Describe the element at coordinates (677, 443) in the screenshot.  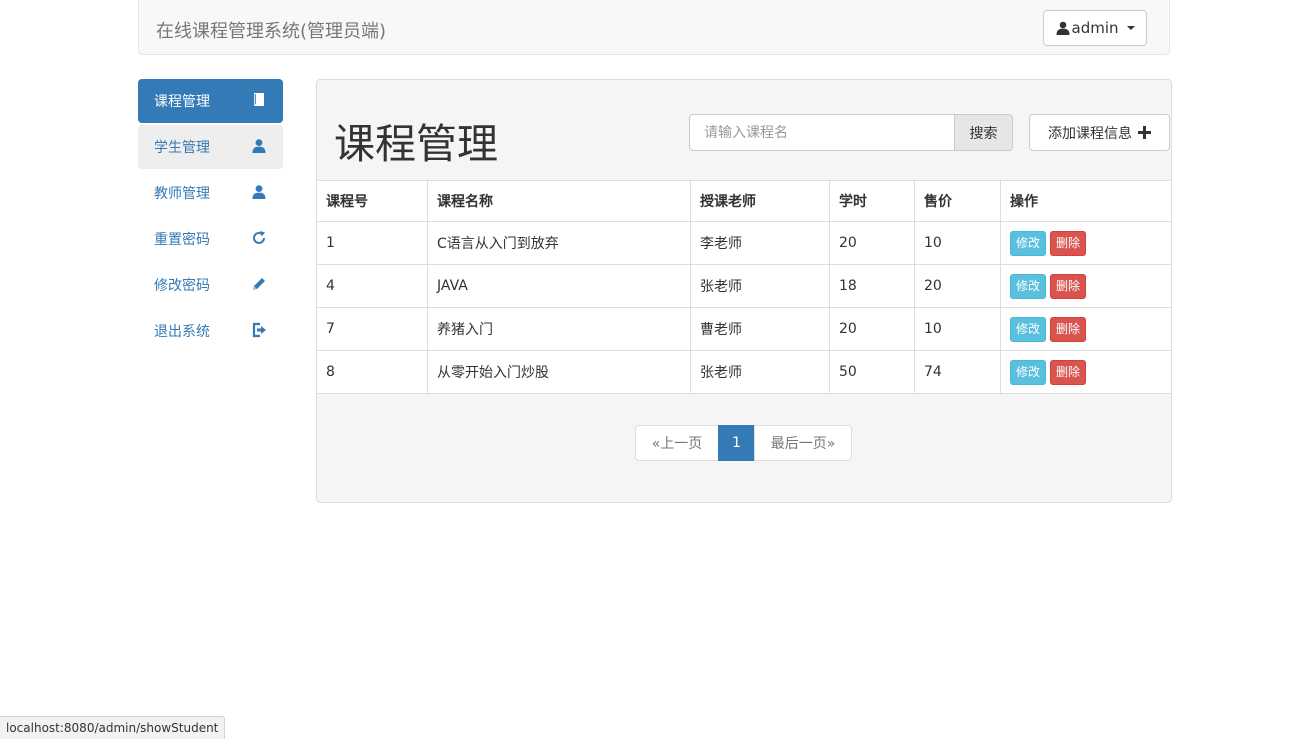
I see `prev-page-button: «上一页` at that location.